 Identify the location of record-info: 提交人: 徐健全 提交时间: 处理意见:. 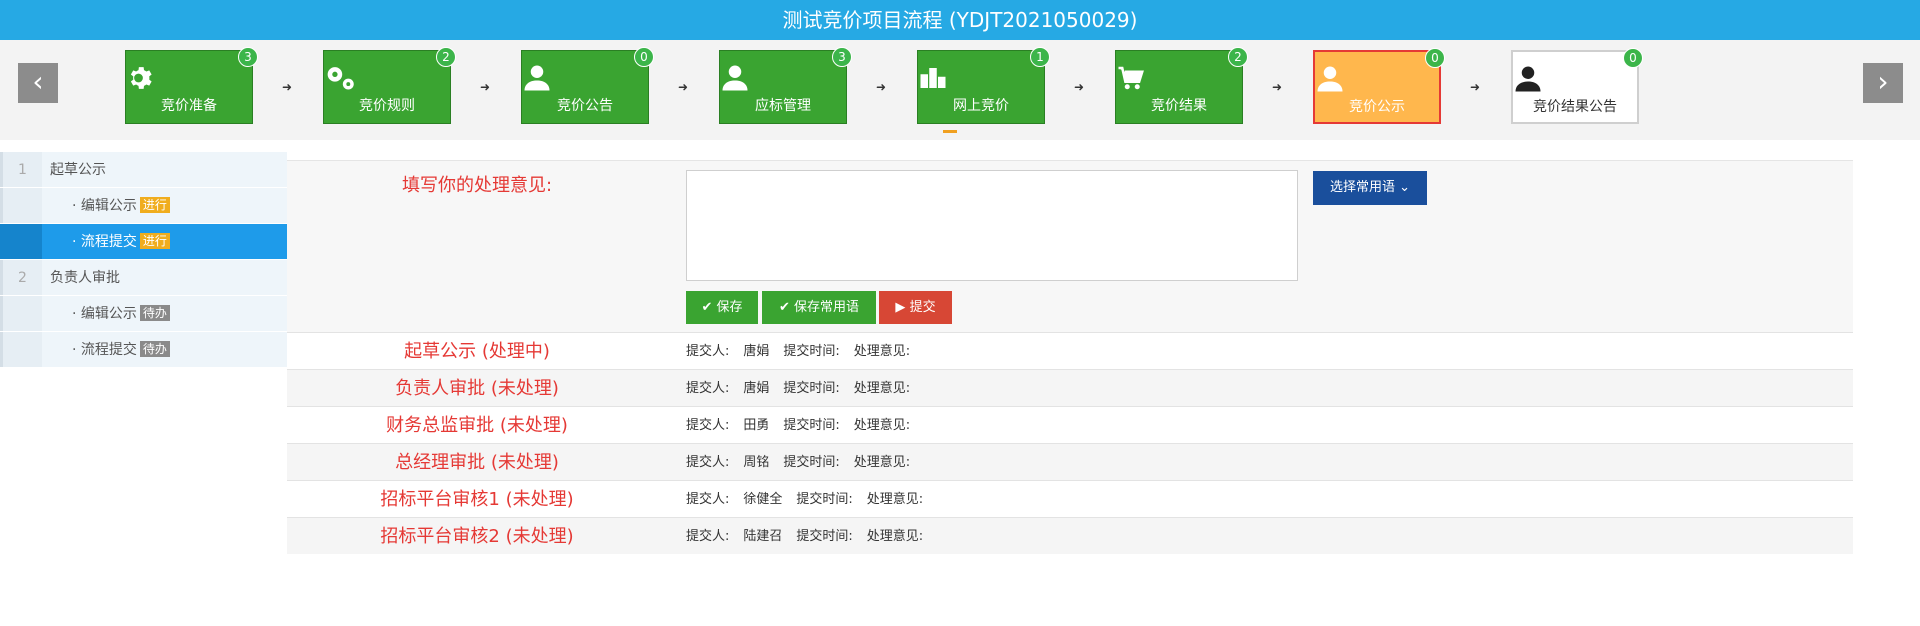
(811, 499).